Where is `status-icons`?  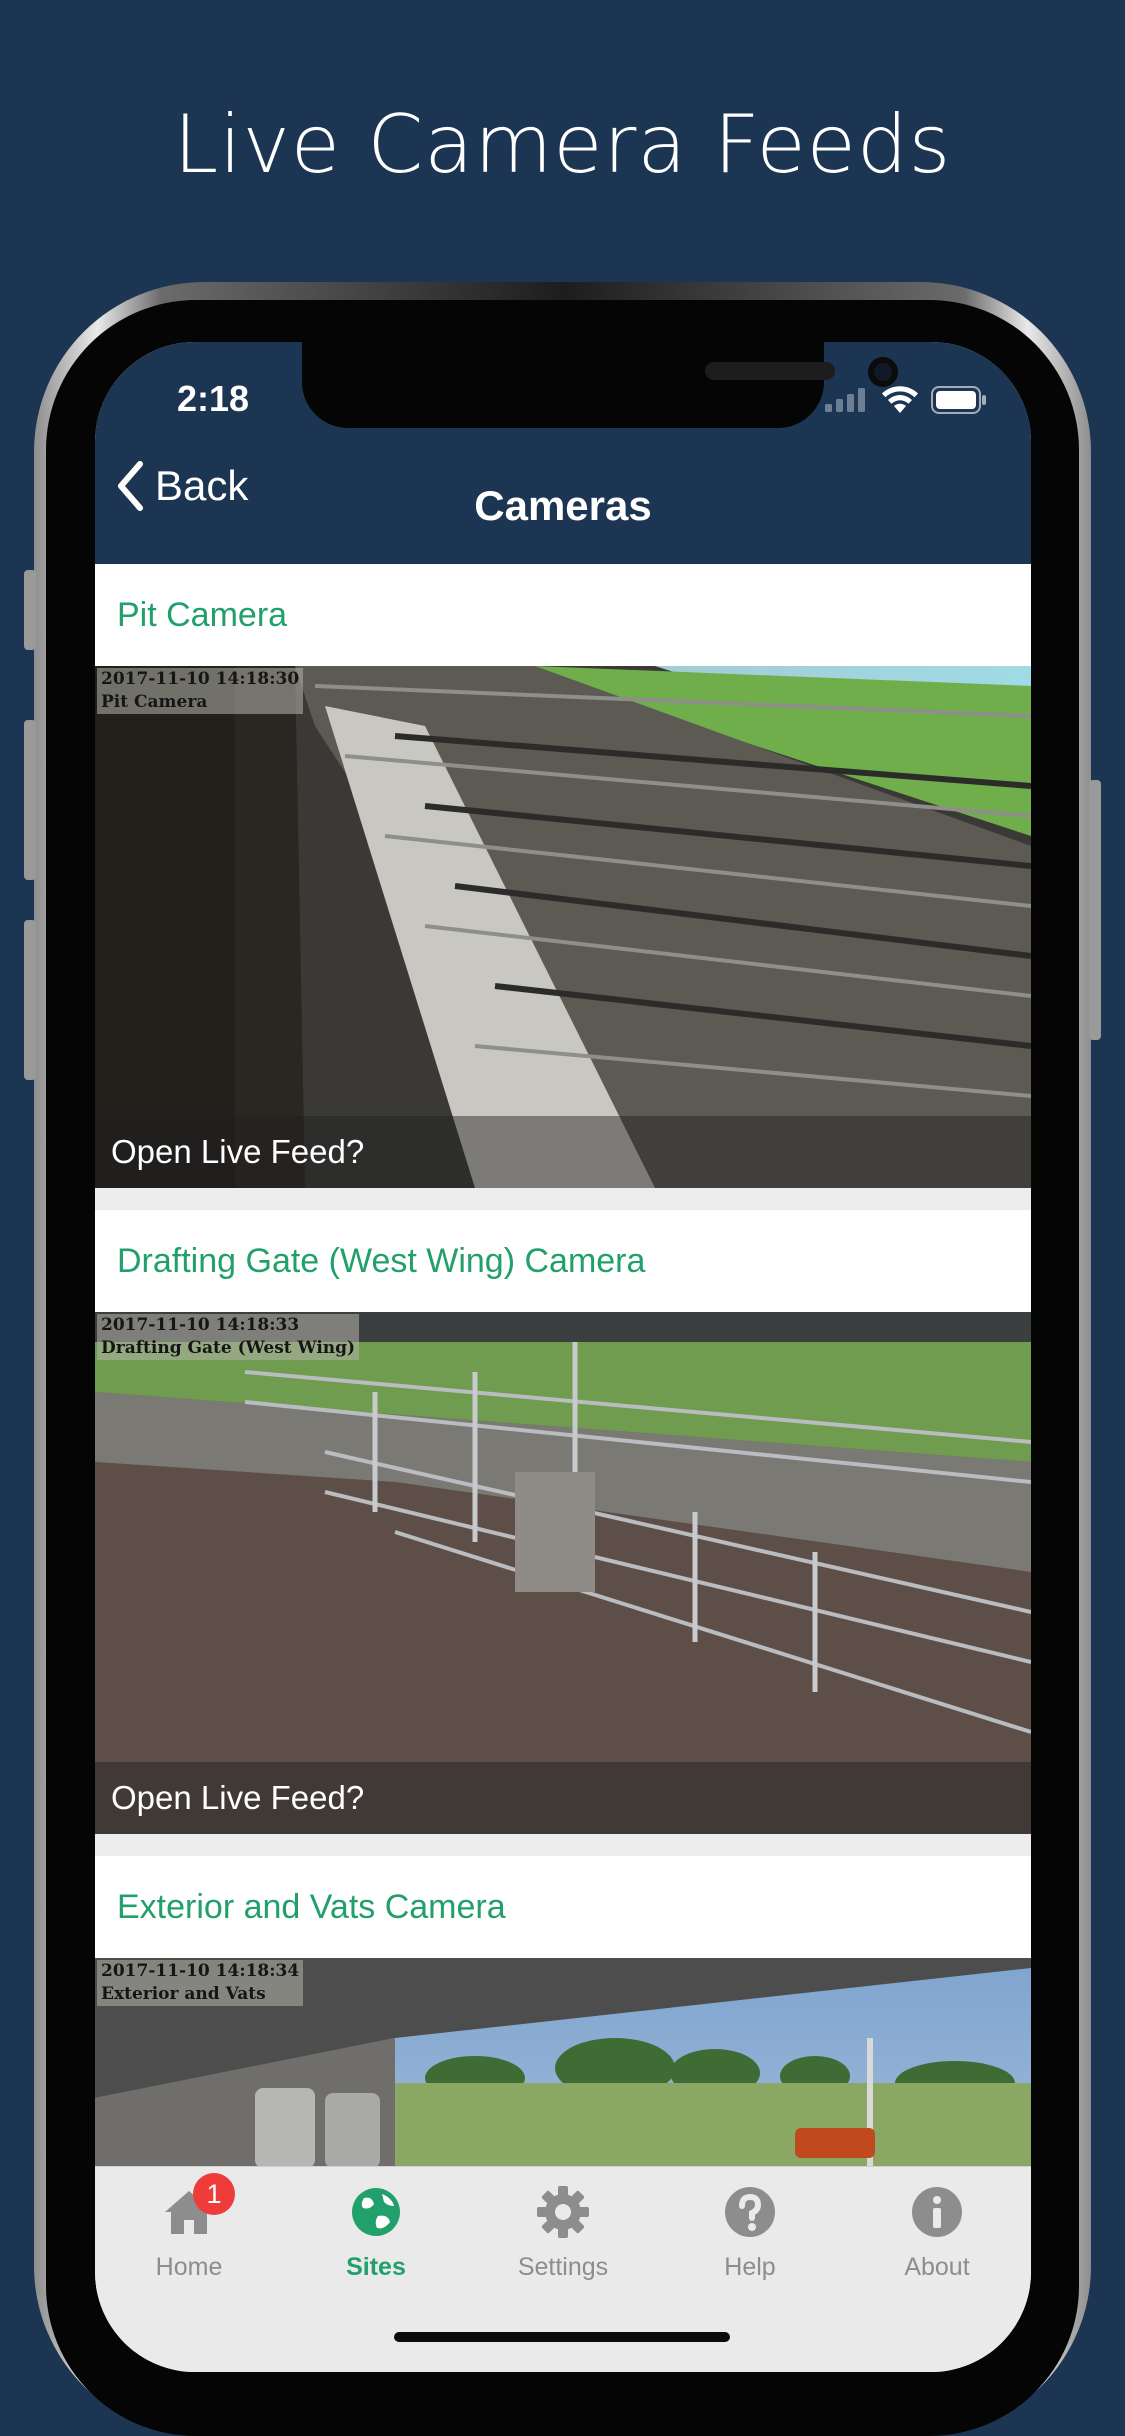 status-icons is located at coordinates (906, 400).